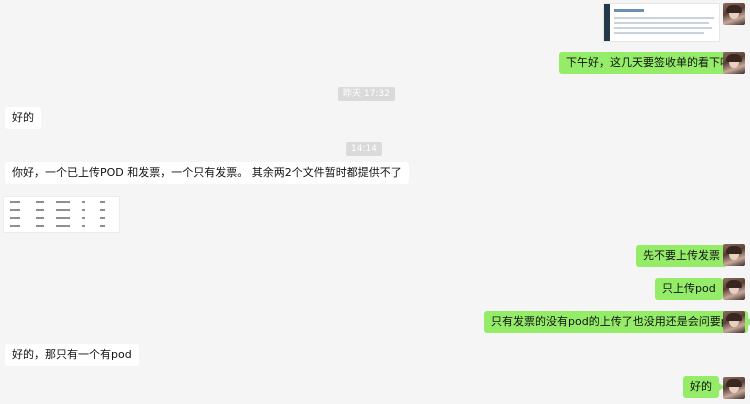  I want to click on message-bubble-sent: 先不要上传发票, so click(684, 256).